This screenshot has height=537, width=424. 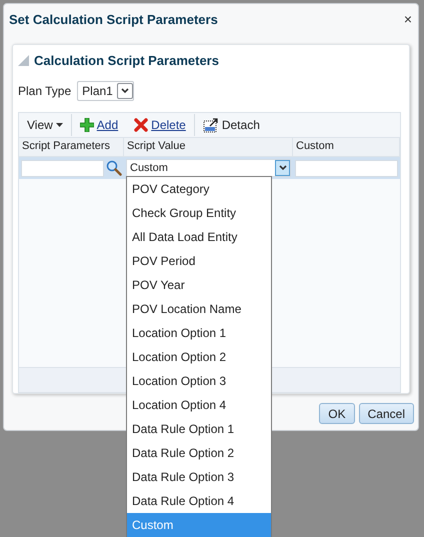 I want to click on add-button: Add, so click(x=99, y=125).